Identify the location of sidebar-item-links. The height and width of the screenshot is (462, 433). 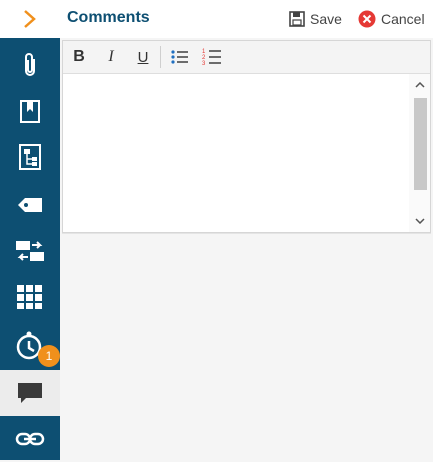
(30, 439).